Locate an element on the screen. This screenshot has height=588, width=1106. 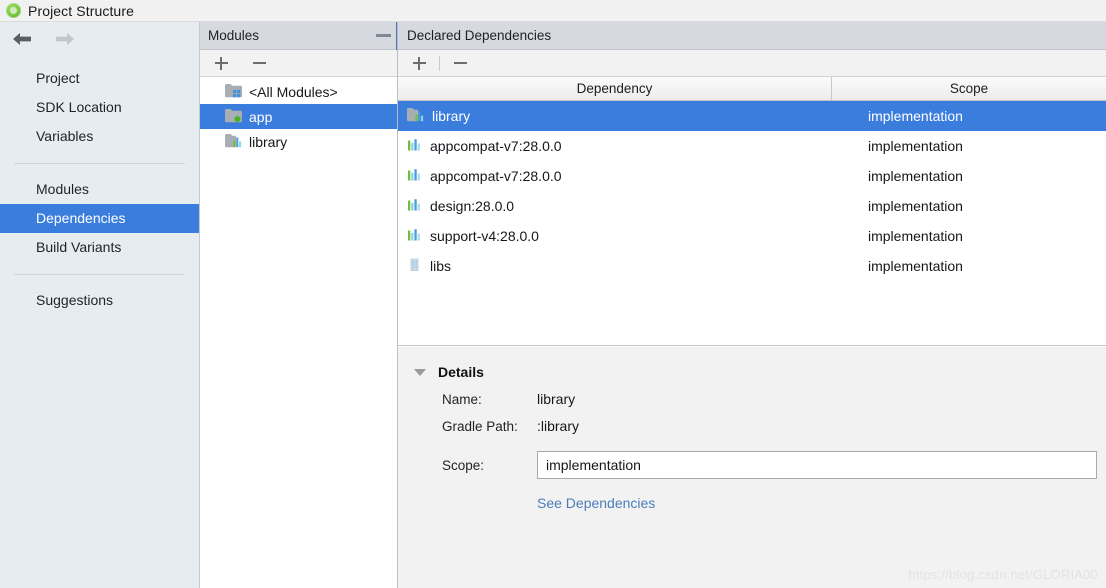
detail-label-name: Name: is located at coordinates (462, 399).